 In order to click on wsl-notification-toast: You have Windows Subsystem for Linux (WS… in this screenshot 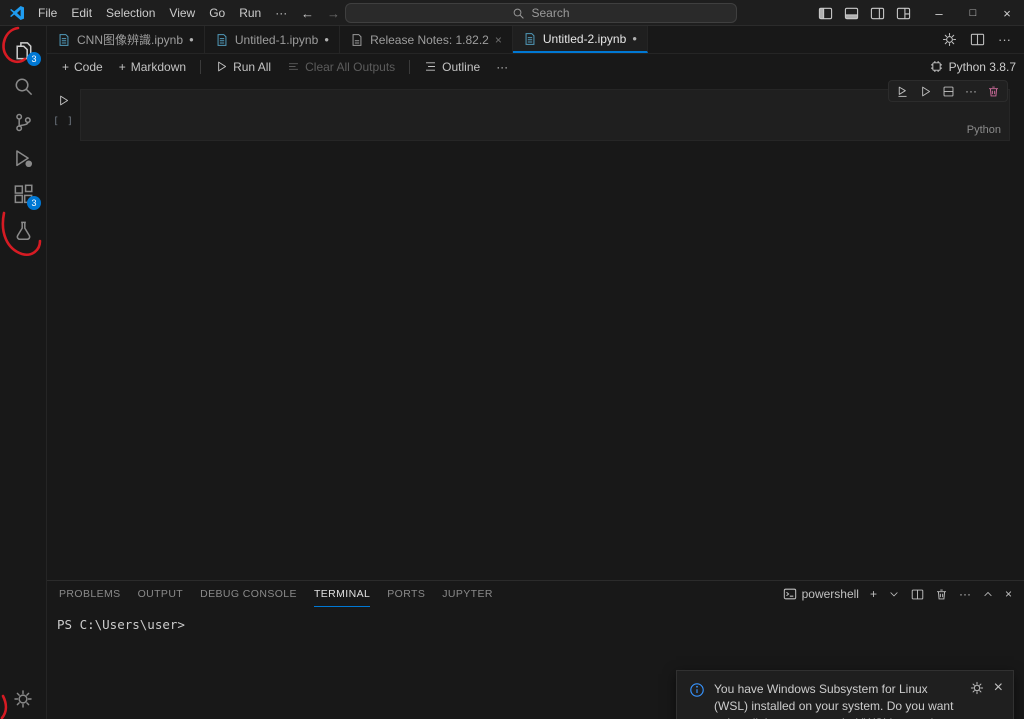, I will do `click(845, 694)`.